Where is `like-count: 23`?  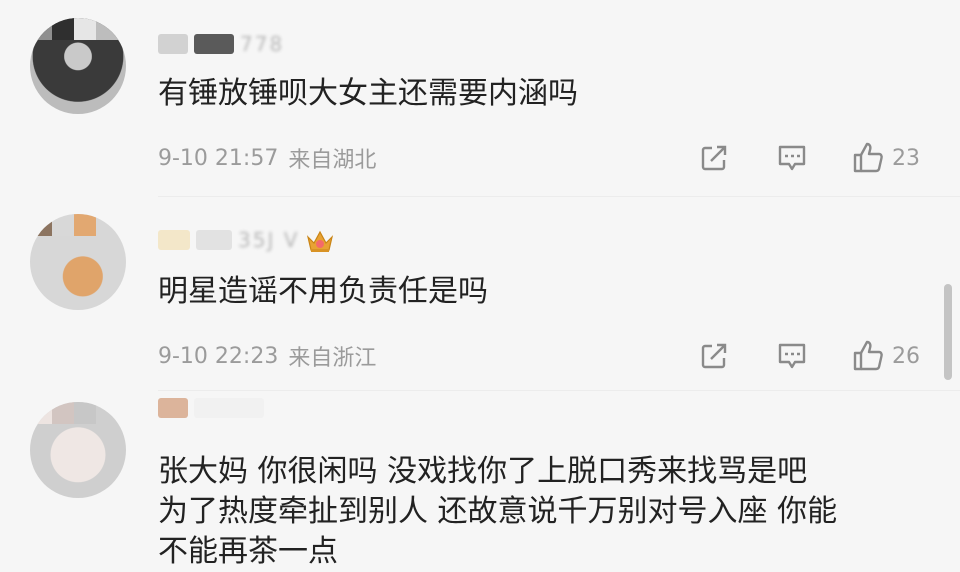 like-count: 23 is located at coordinates (906, 158).